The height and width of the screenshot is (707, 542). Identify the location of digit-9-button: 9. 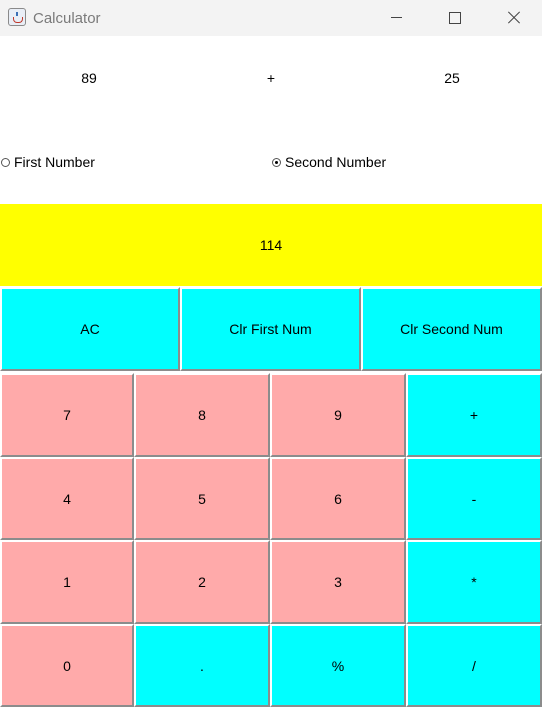
(338, 415).